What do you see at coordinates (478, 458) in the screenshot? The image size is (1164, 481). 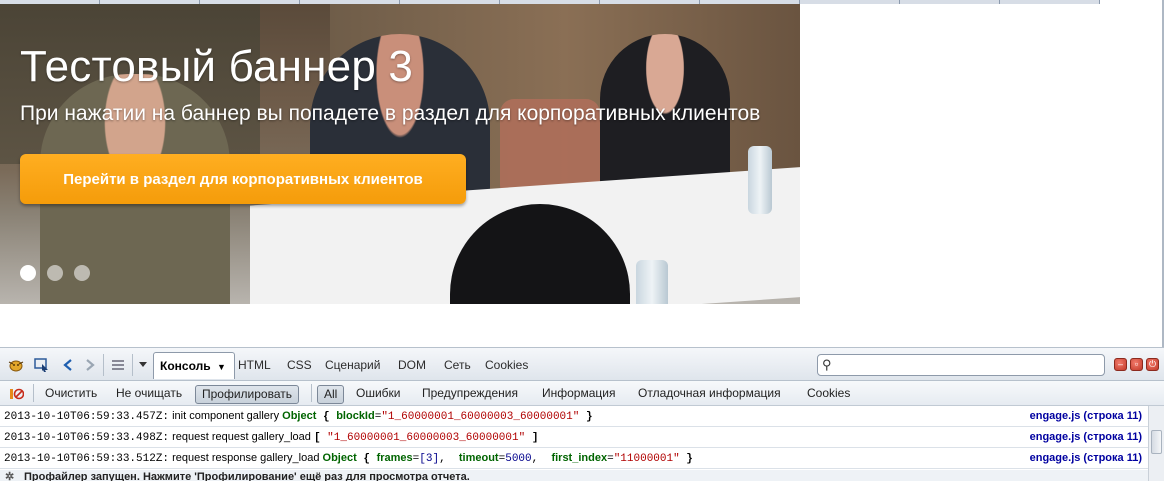 I see `log-key: timeout` at bounding box center [478, 458].